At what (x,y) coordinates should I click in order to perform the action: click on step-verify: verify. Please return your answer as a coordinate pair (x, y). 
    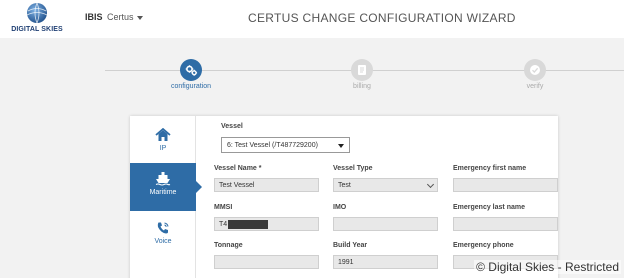
    Looking at the image, I should click on (535, 74).